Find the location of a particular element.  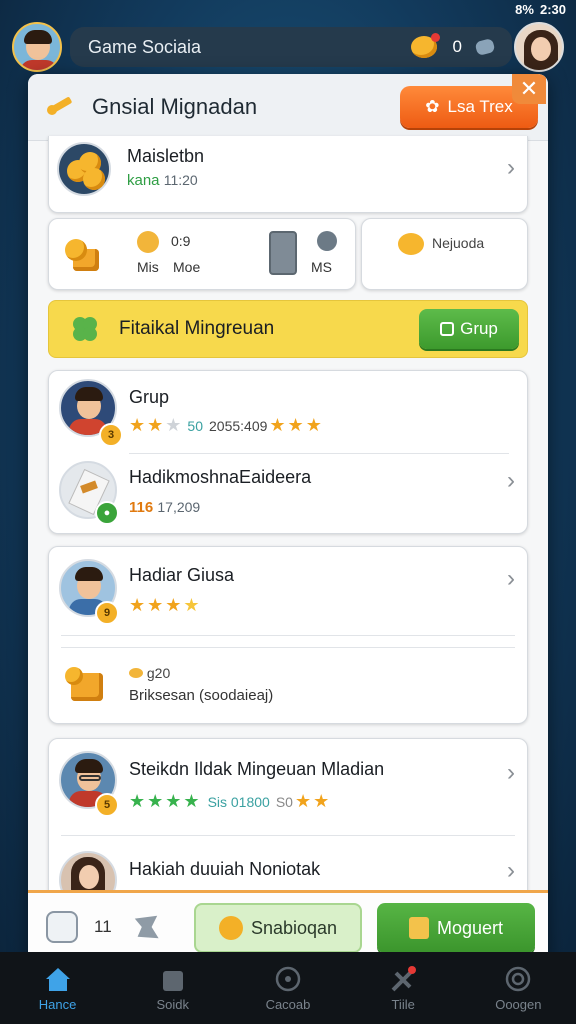

player-avatar is located at coordinates (37, 47).